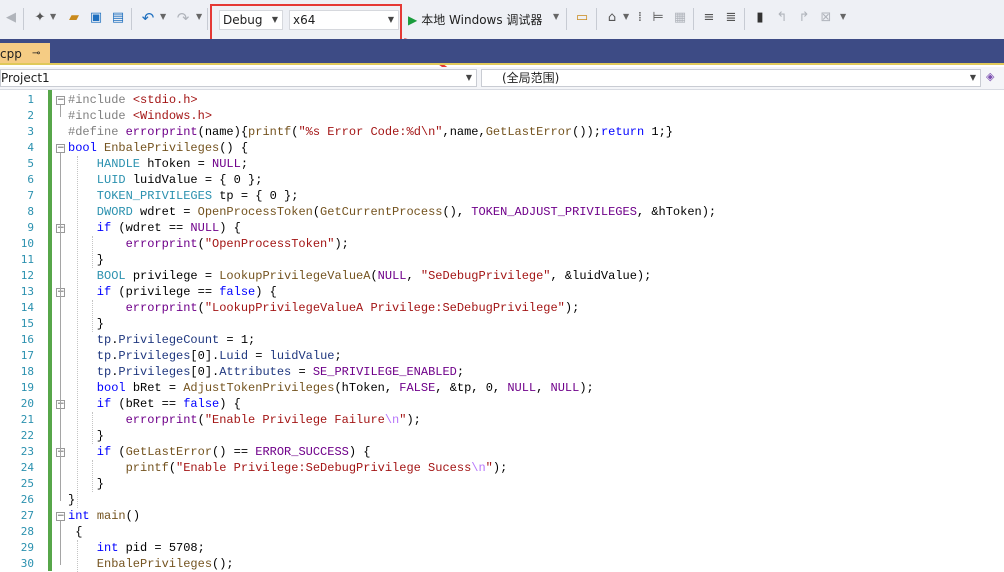  I want to click on code-token: Luid, so click(234, 356).